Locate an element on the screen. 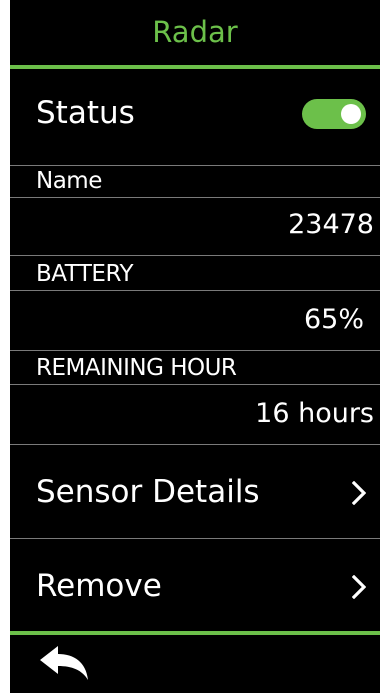 This screenshot has width=380, height=693. name-value: 23478 is located at coordinates (331, 224).